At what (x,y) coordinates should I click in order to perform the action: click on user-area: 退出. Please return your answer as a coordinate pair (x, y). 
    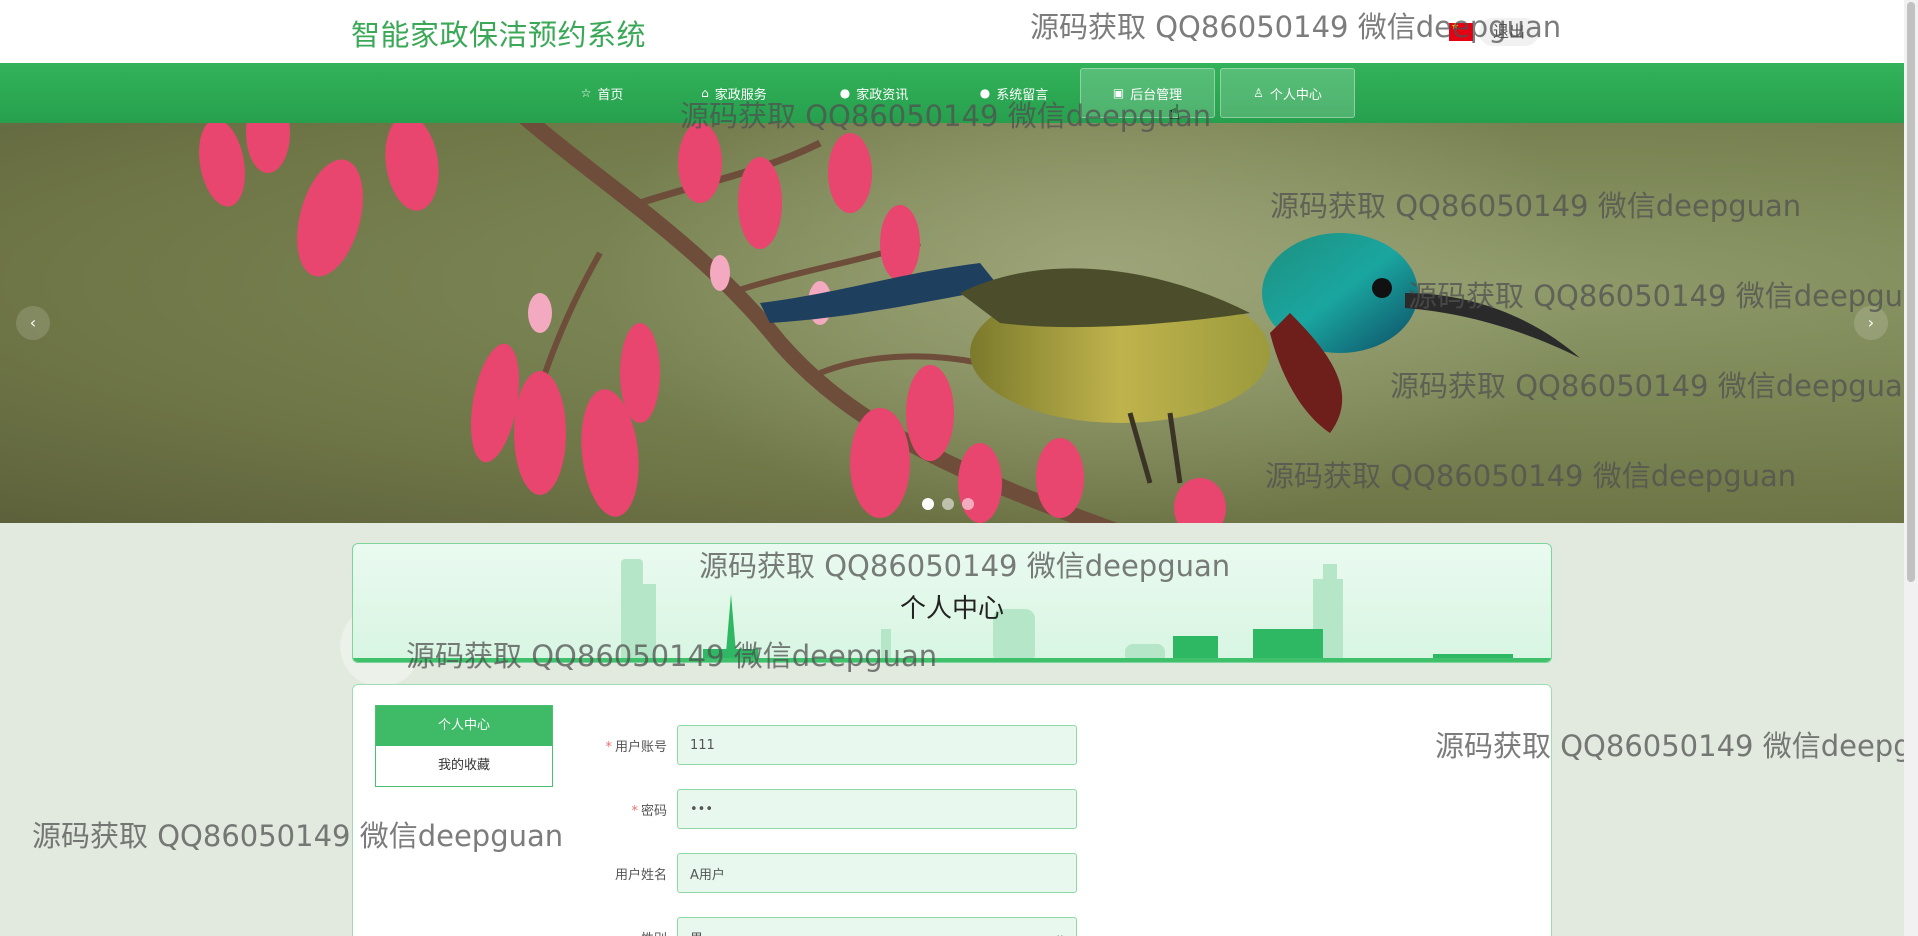
    Looking at the image, I should click on (1494, 32).